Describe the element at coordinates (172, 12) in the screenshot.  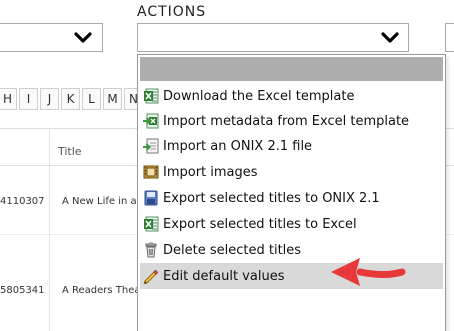
I see `actions-heading: ACTIONS` at that location.